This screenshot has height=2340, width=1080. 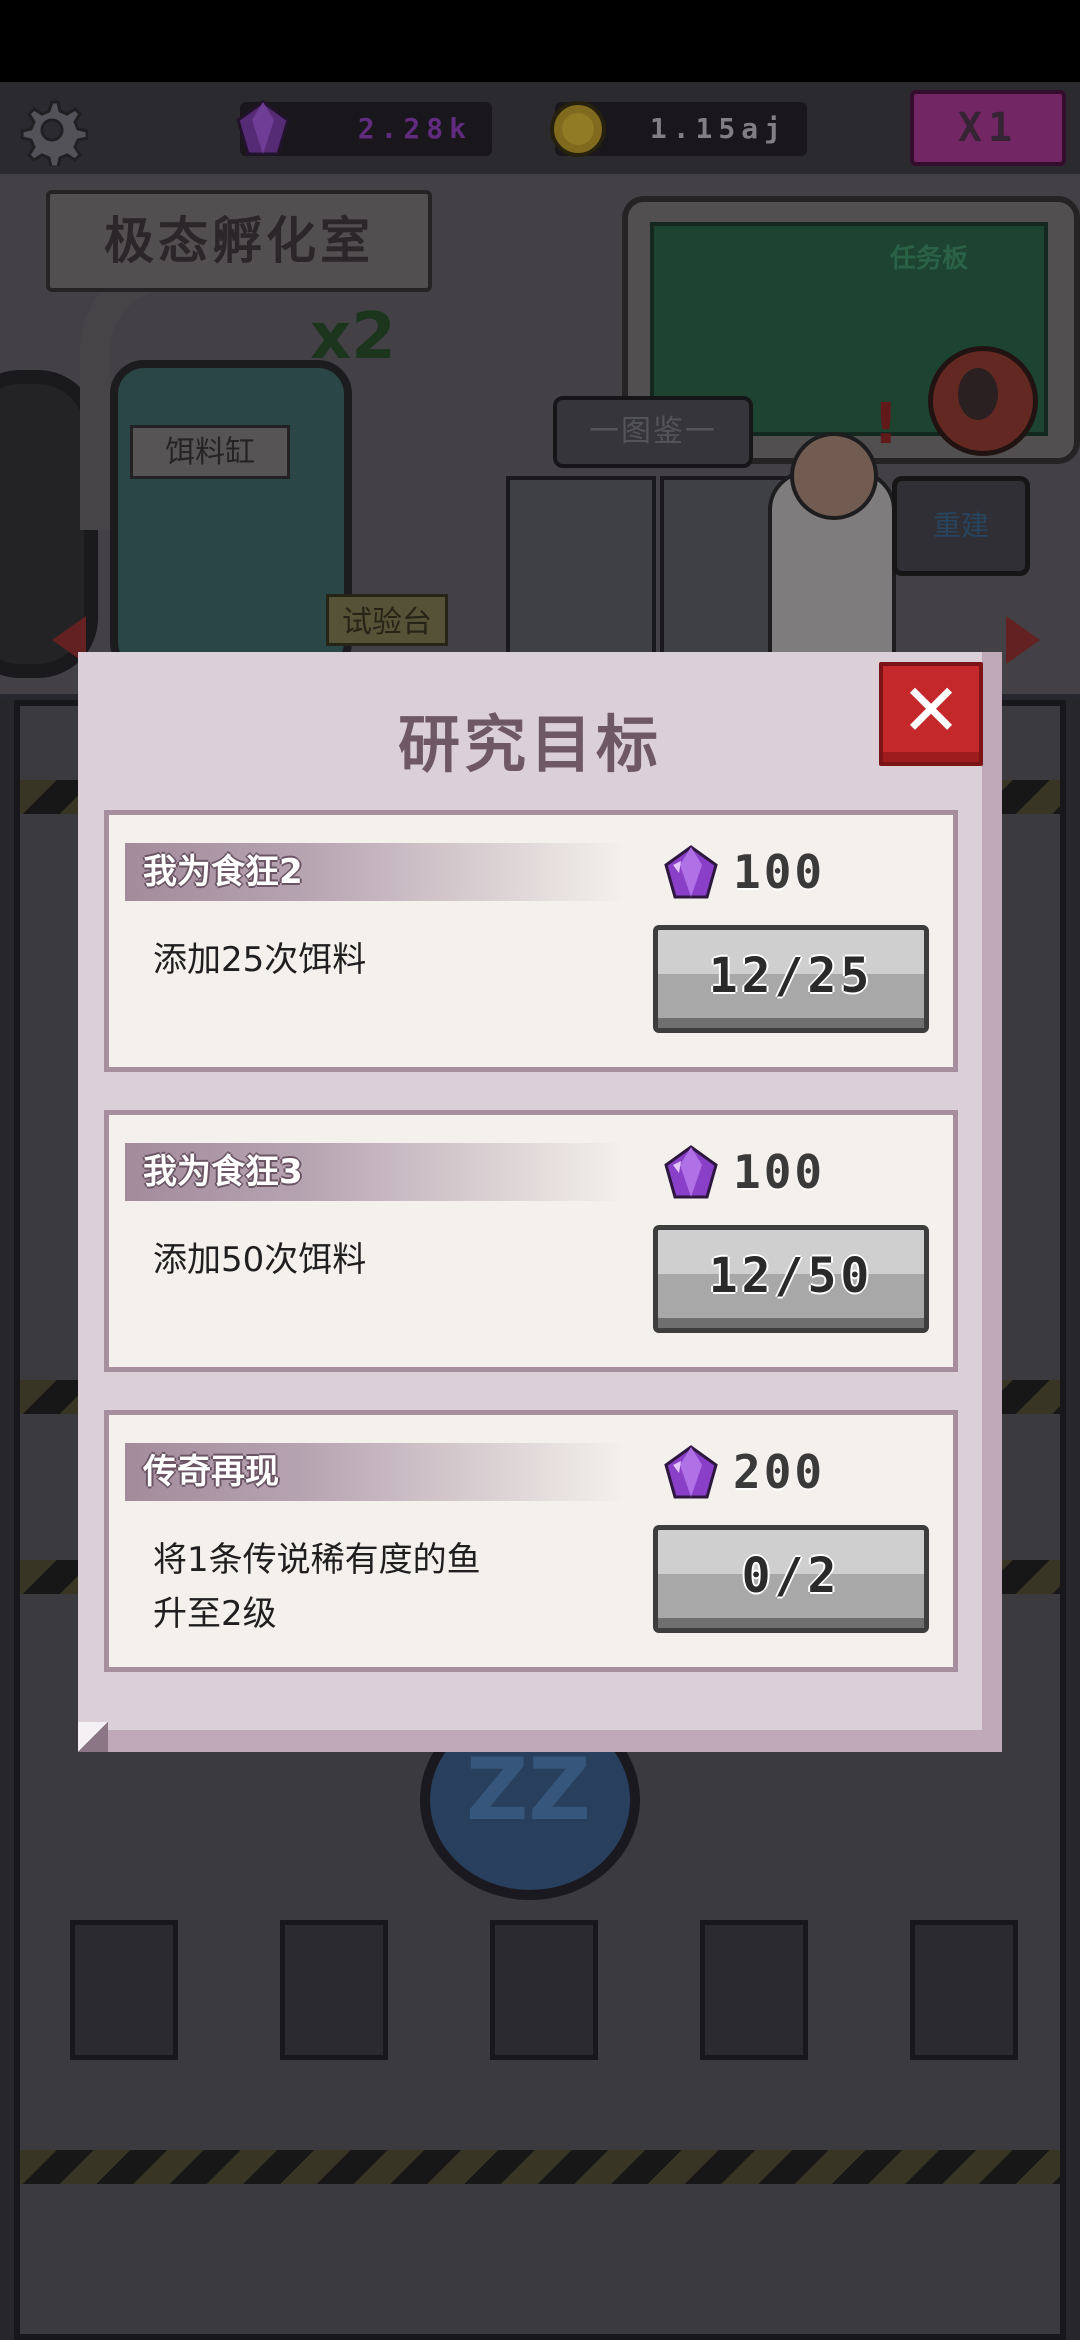 I want to click on progress-button: 12/25, so click(x=791, y=979).